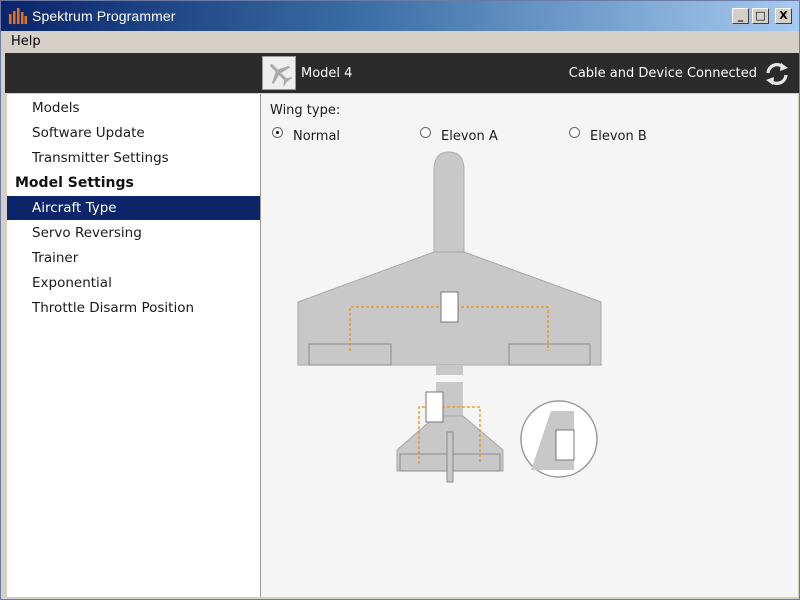 Image resolution: width=800 pixels, height=600 pixels. What do you see at coordinates (133, 208) in the screenshot?
I see `sidebar-item-aircraft-type: Aircraft Type` at bounding box center [133, 208].